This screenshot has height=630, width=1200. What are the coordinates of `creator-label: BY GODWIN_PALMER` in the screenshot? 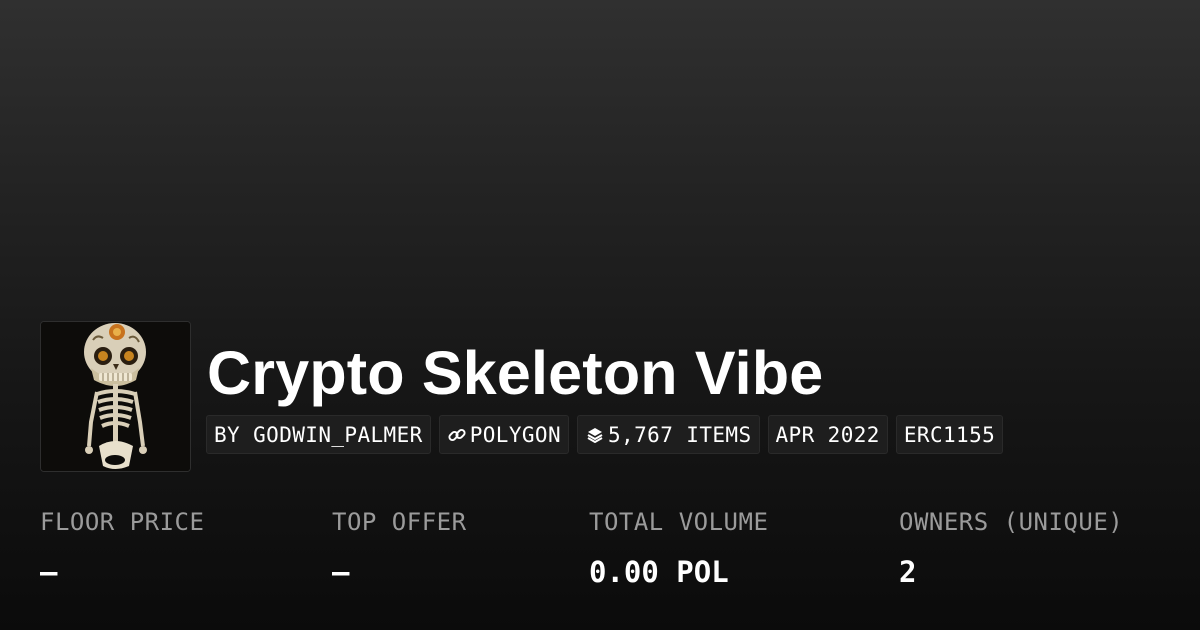 It's located at (318, 434).